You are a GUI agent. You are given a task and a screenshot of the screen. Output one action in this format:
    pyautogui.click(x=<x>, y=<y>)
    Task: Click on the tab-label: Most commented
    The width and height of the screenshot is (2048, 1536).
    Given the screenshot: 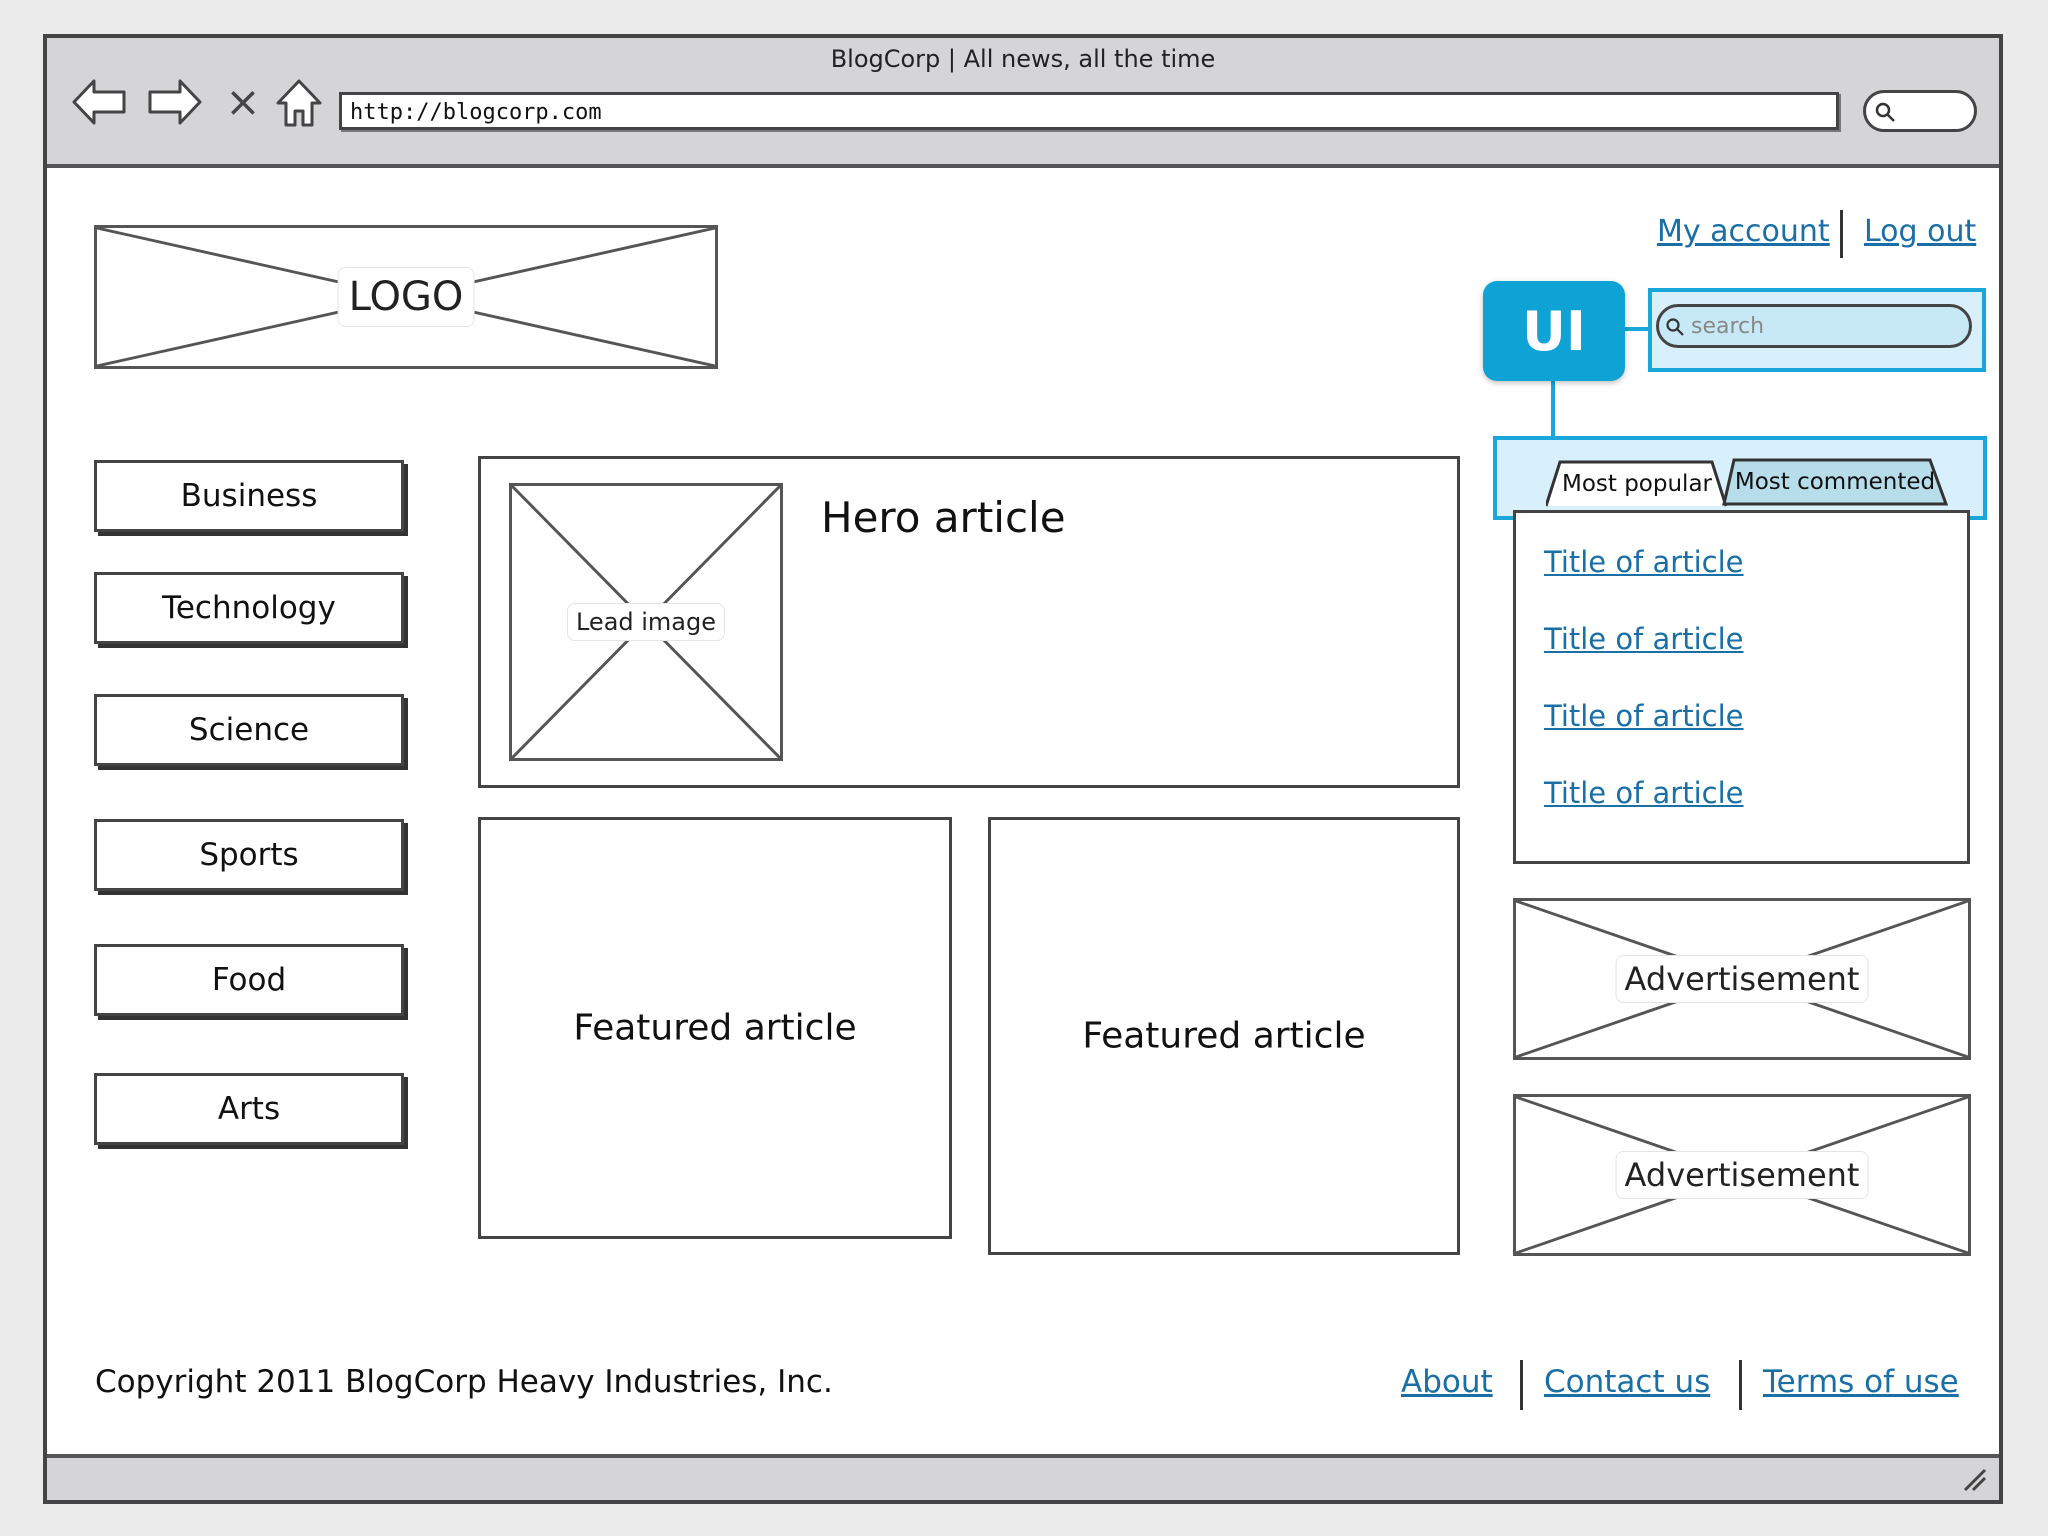 What is the action you would take?
    pyautogui.click(x=1835, y=482)
    